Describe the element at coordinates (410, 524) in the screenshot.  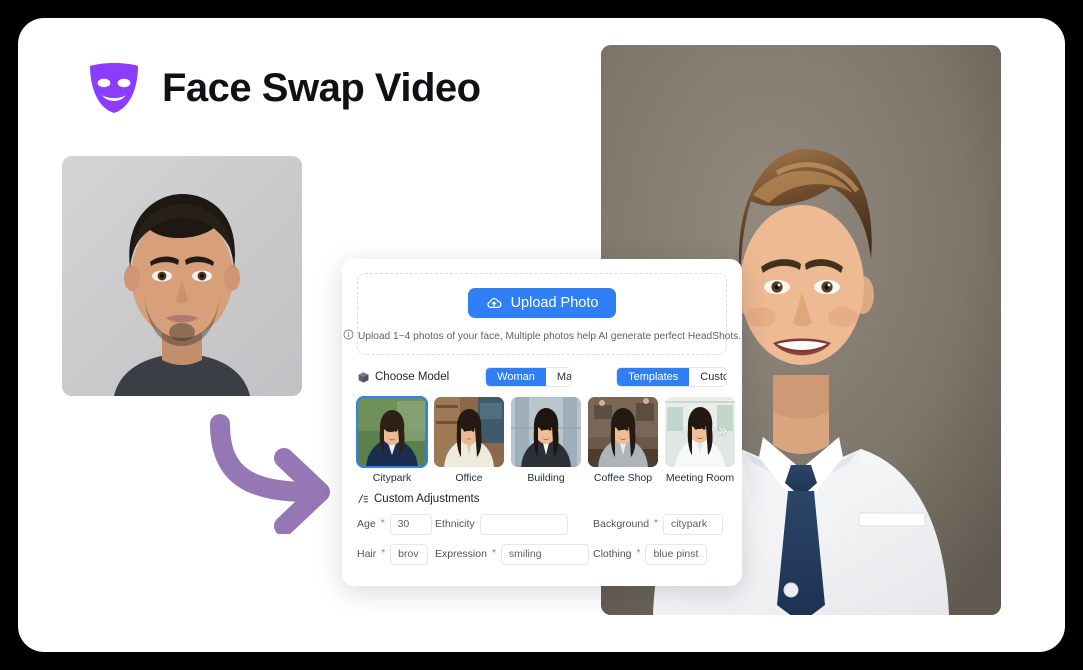
I see `age-input` at that location.